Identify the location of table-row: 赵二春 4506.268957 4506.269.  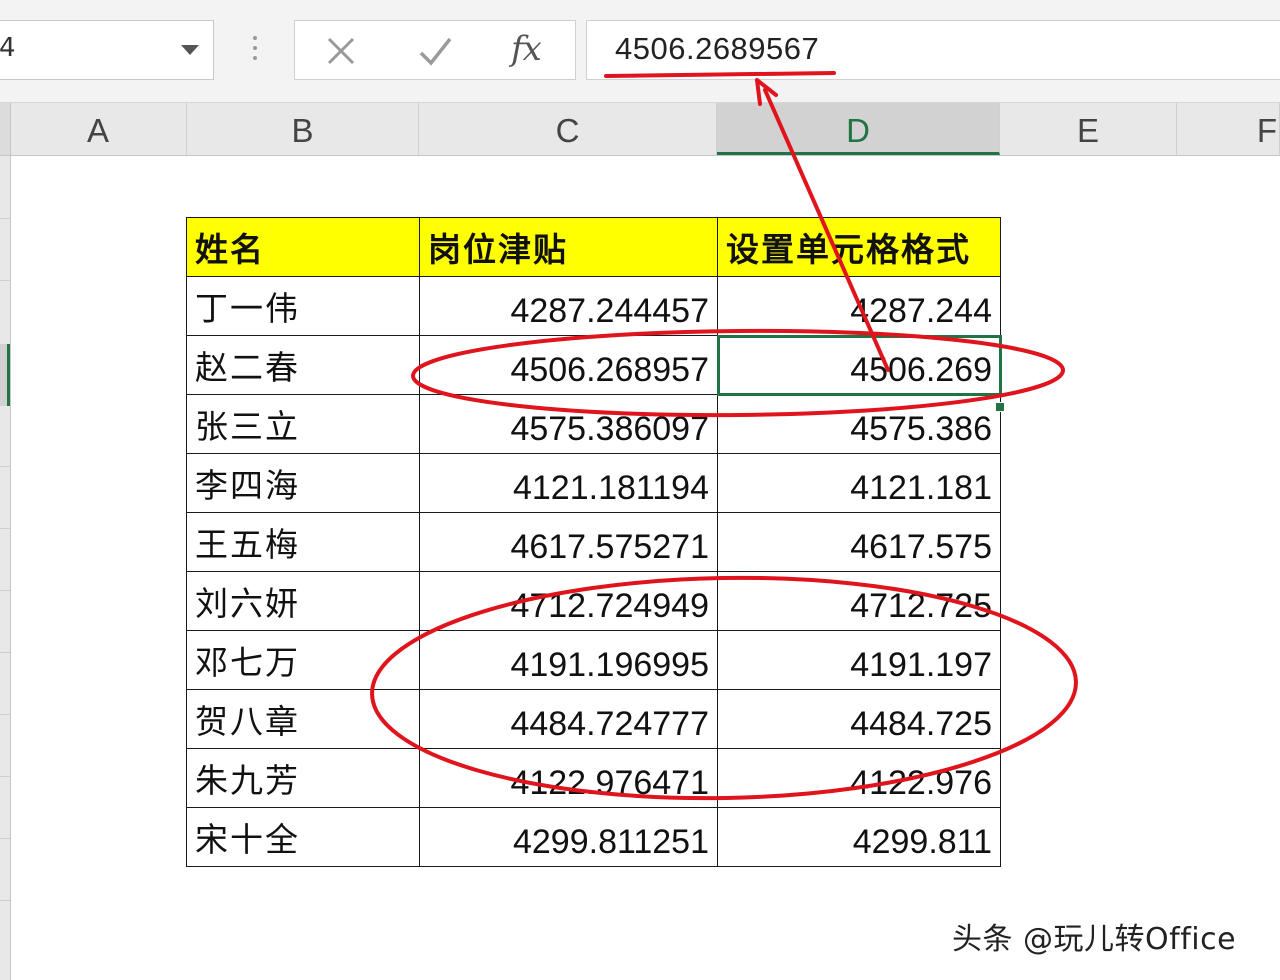
(594, 365).